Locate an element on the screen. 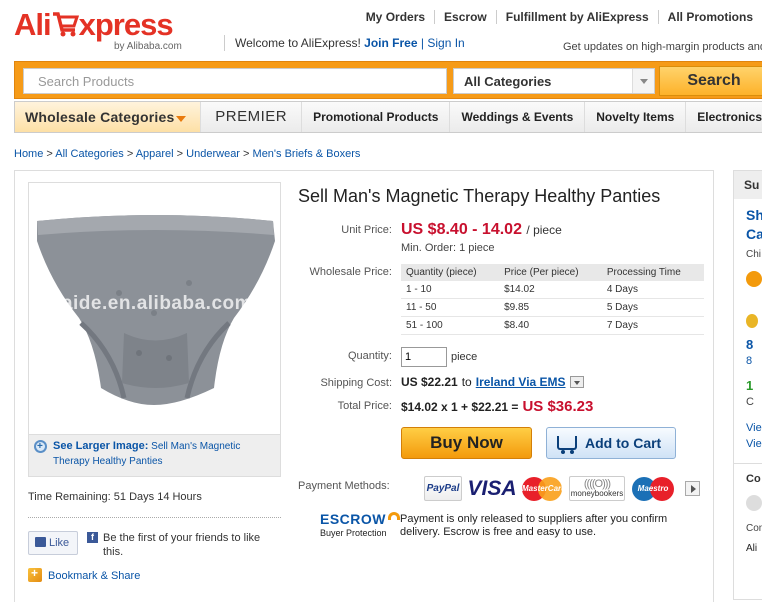  logo-ali: Ali is located at coordinates (33, 24).